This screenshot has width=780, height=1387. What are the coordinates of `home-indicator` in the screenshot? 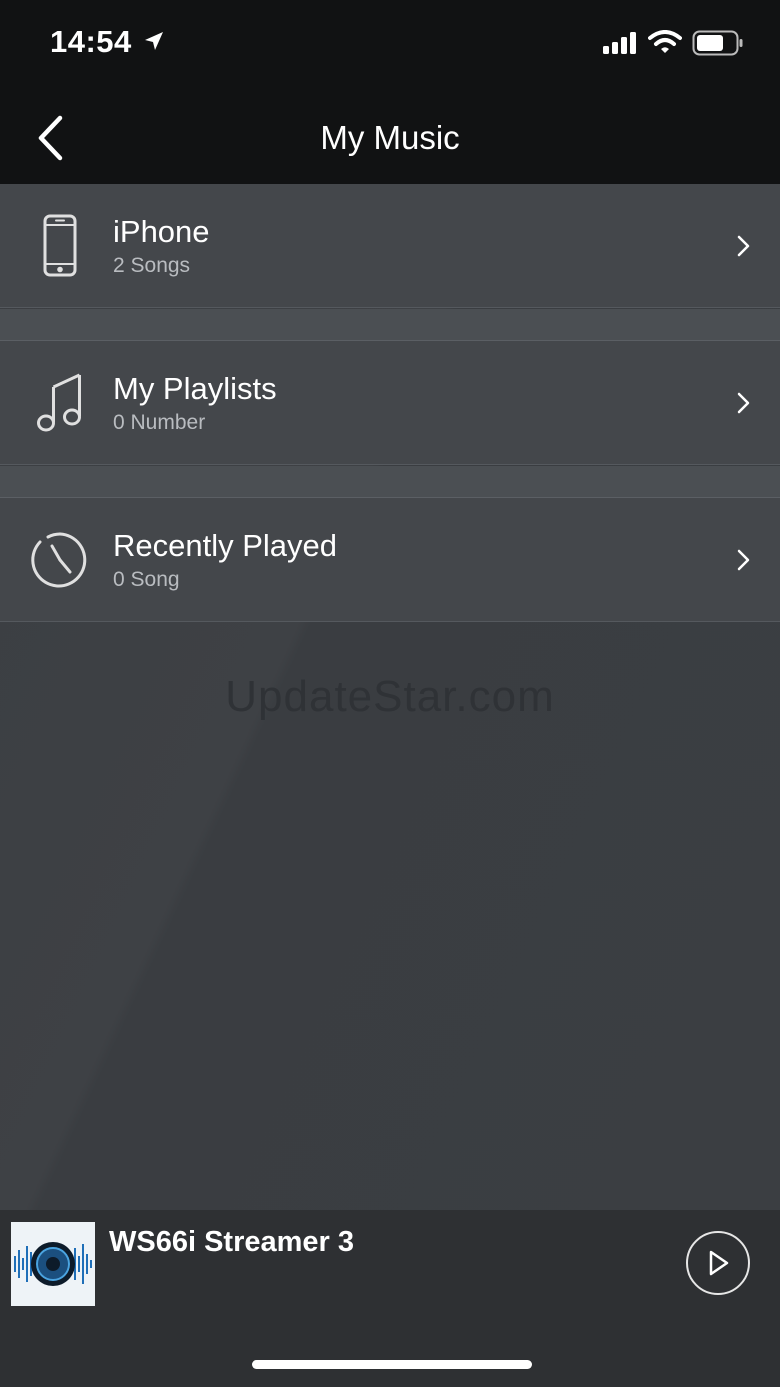 It's located at (392, 1364).